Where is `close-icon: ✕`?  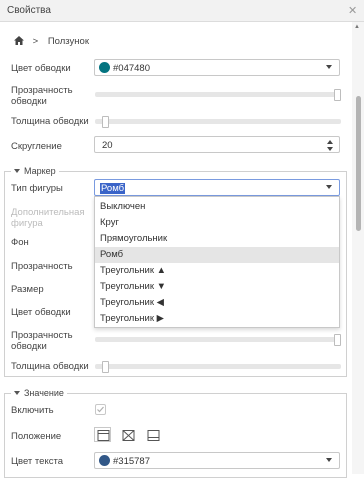
close-icon: ✕ is located at coordinates (352, 10).